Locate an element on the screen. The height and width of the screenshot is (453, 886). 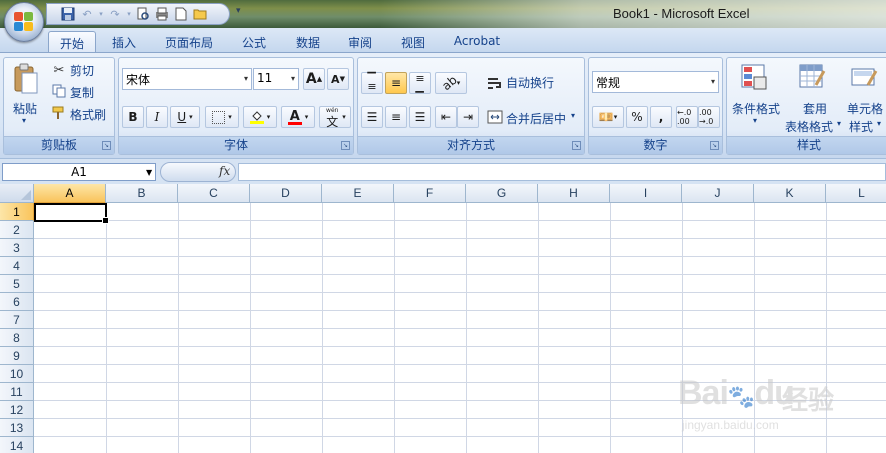
redo-dropdown-icon: ▾ is located at coordinates (129, 14).